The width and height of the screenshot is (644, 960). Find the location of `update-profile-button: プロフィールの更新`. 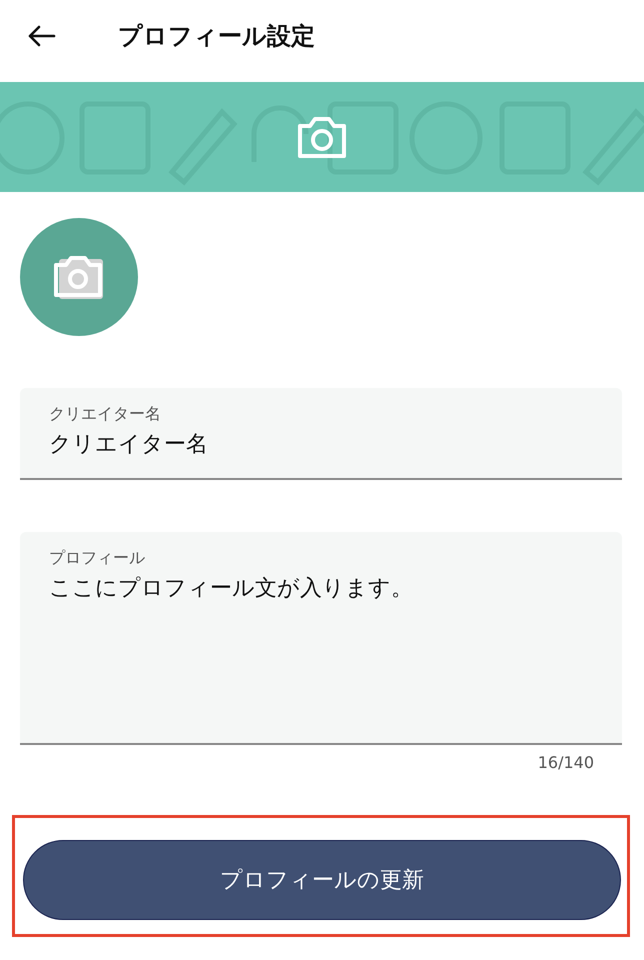

update-profile-button: プロフィールの更新 is located at coordinates (322, 880).